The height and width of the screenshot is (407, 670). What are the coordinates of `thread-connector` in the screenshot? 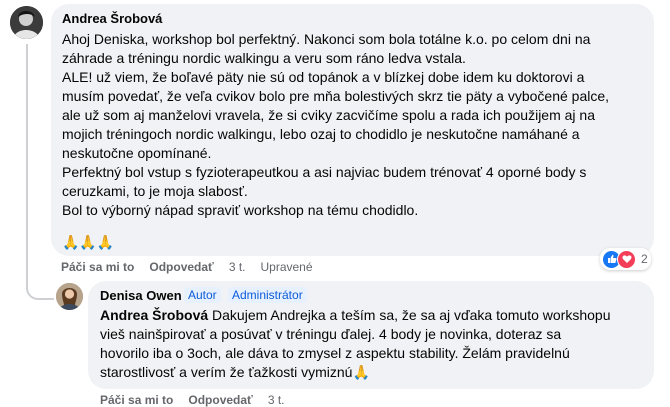 It's located at (40, 285).